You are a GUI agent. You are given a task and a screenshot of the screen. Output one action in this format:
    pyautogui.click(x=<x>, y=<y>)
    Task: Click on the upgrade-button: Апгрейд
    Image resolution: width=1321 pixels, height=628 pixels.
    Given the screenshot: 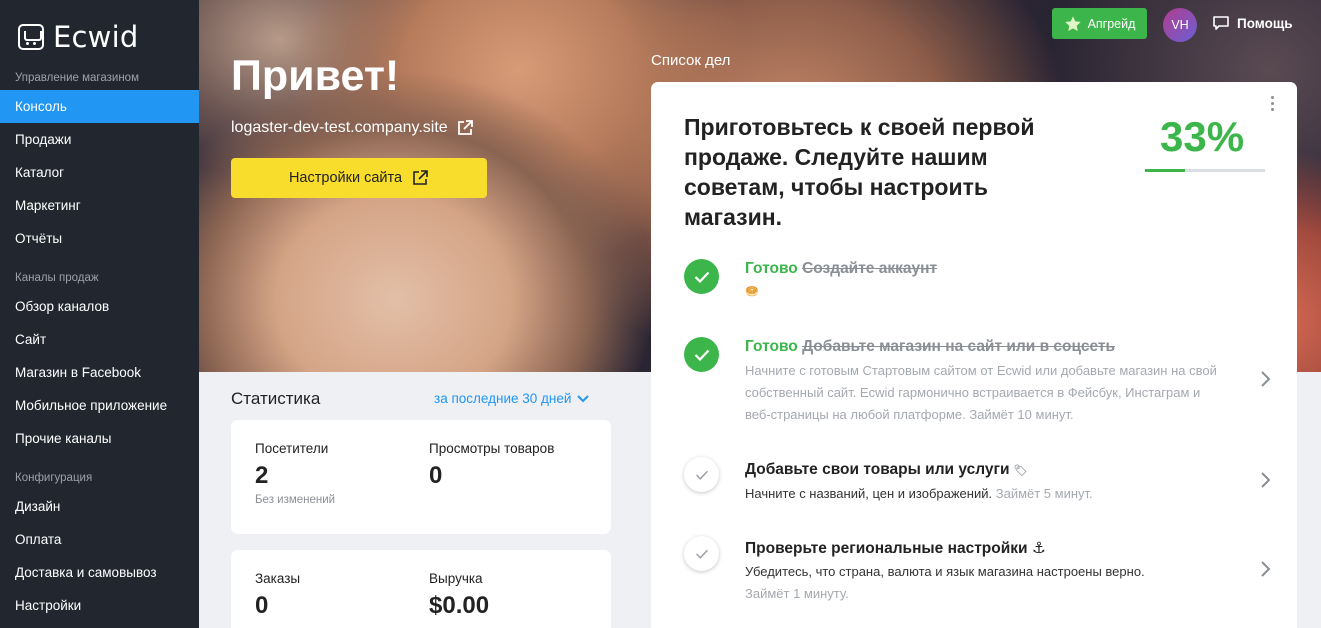 What is the action you would take?
    pyautogui.click(x=1099, y=23)
    